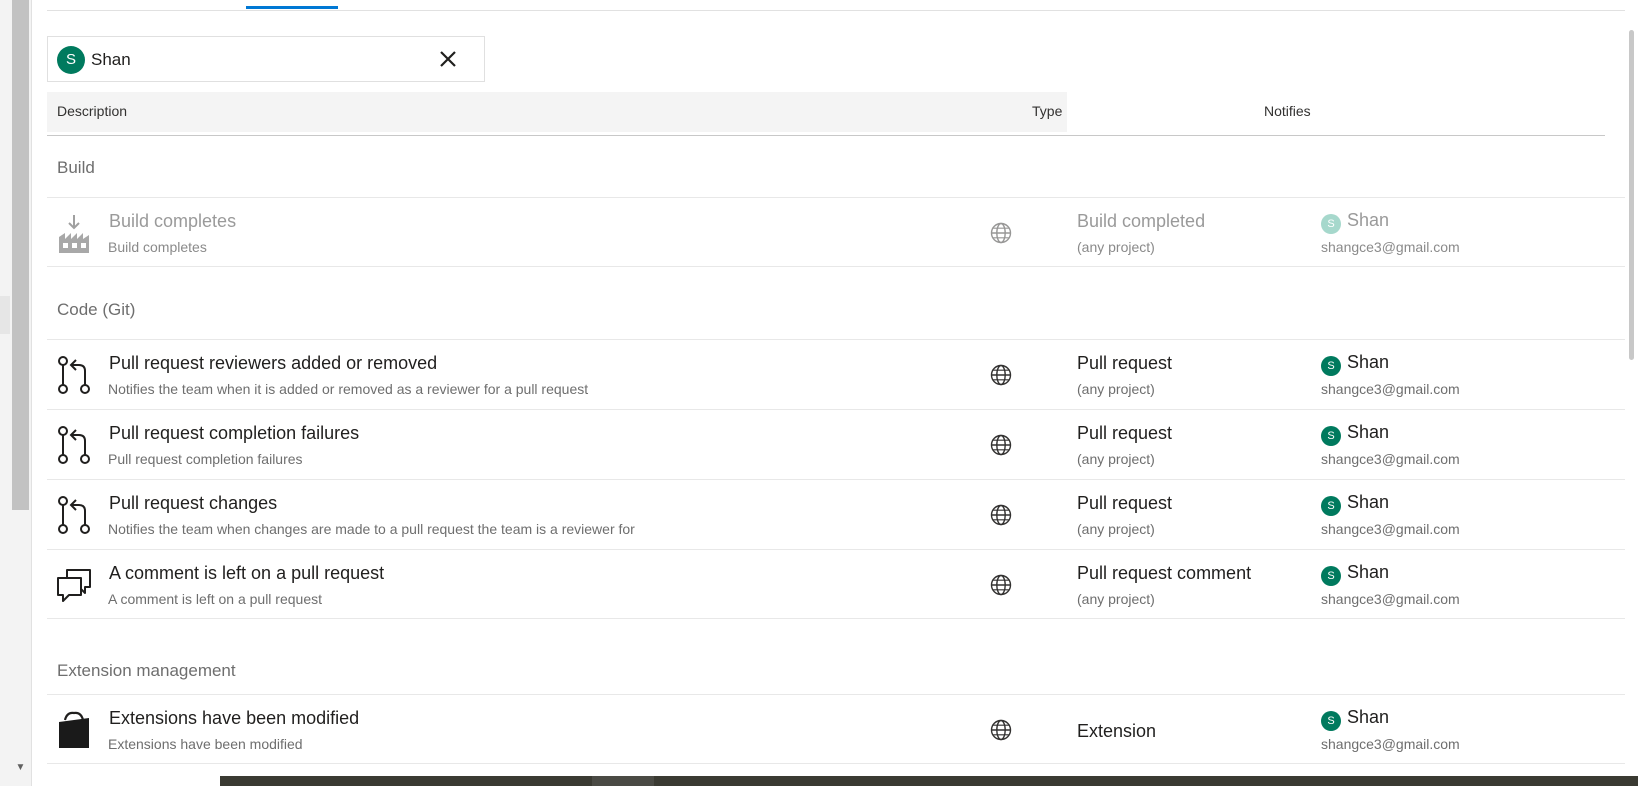 This screenshot has height=786, width=1638. I want to click on scroll-down-arrow-icon: ▼, so click(20, 768).